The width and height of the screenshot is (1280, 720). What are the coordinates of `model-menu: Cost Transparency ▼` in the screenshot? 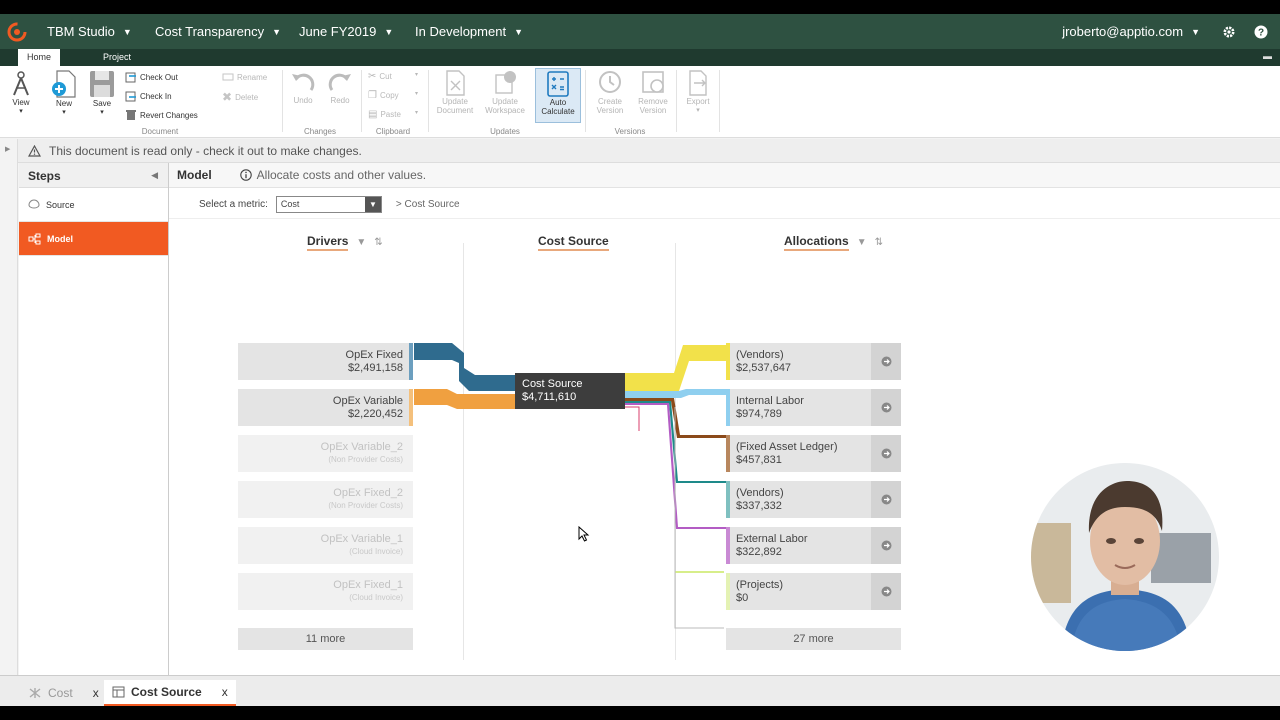 It's located at (218, 31).